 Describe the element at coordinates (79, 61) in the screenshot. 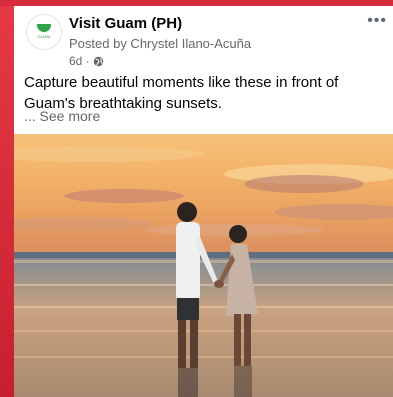

I see `post-timestamp: 6d ·` at that location.